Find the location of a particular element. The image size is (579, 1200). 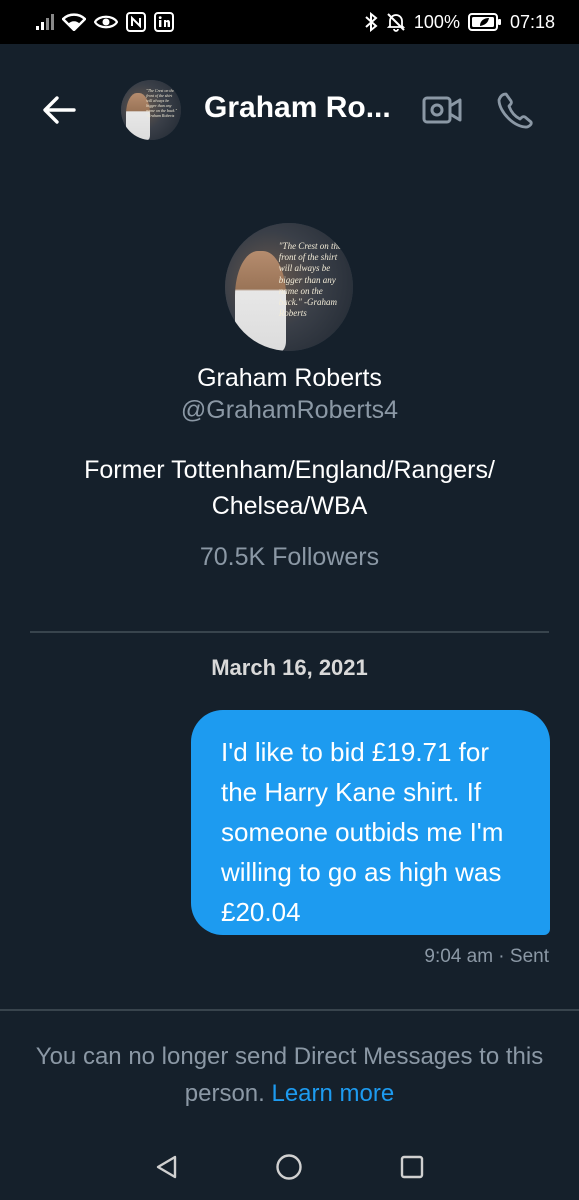

nav-recents-button is located at coordinates (412, 1167).